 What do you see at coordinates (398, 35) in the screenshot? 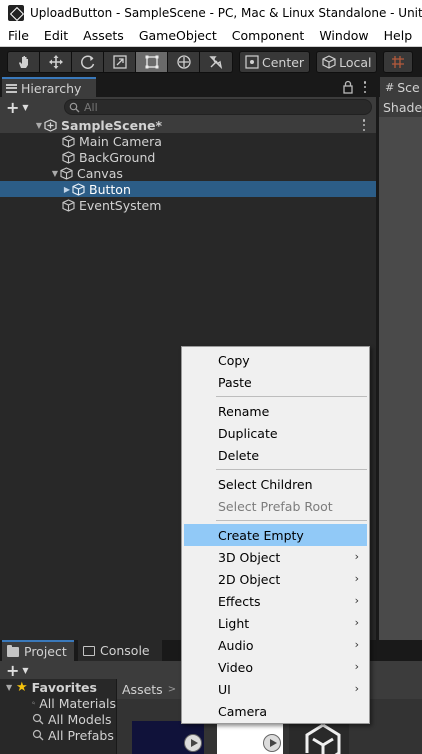
I see `menu-help: Help` at bounding box center [398, 35].